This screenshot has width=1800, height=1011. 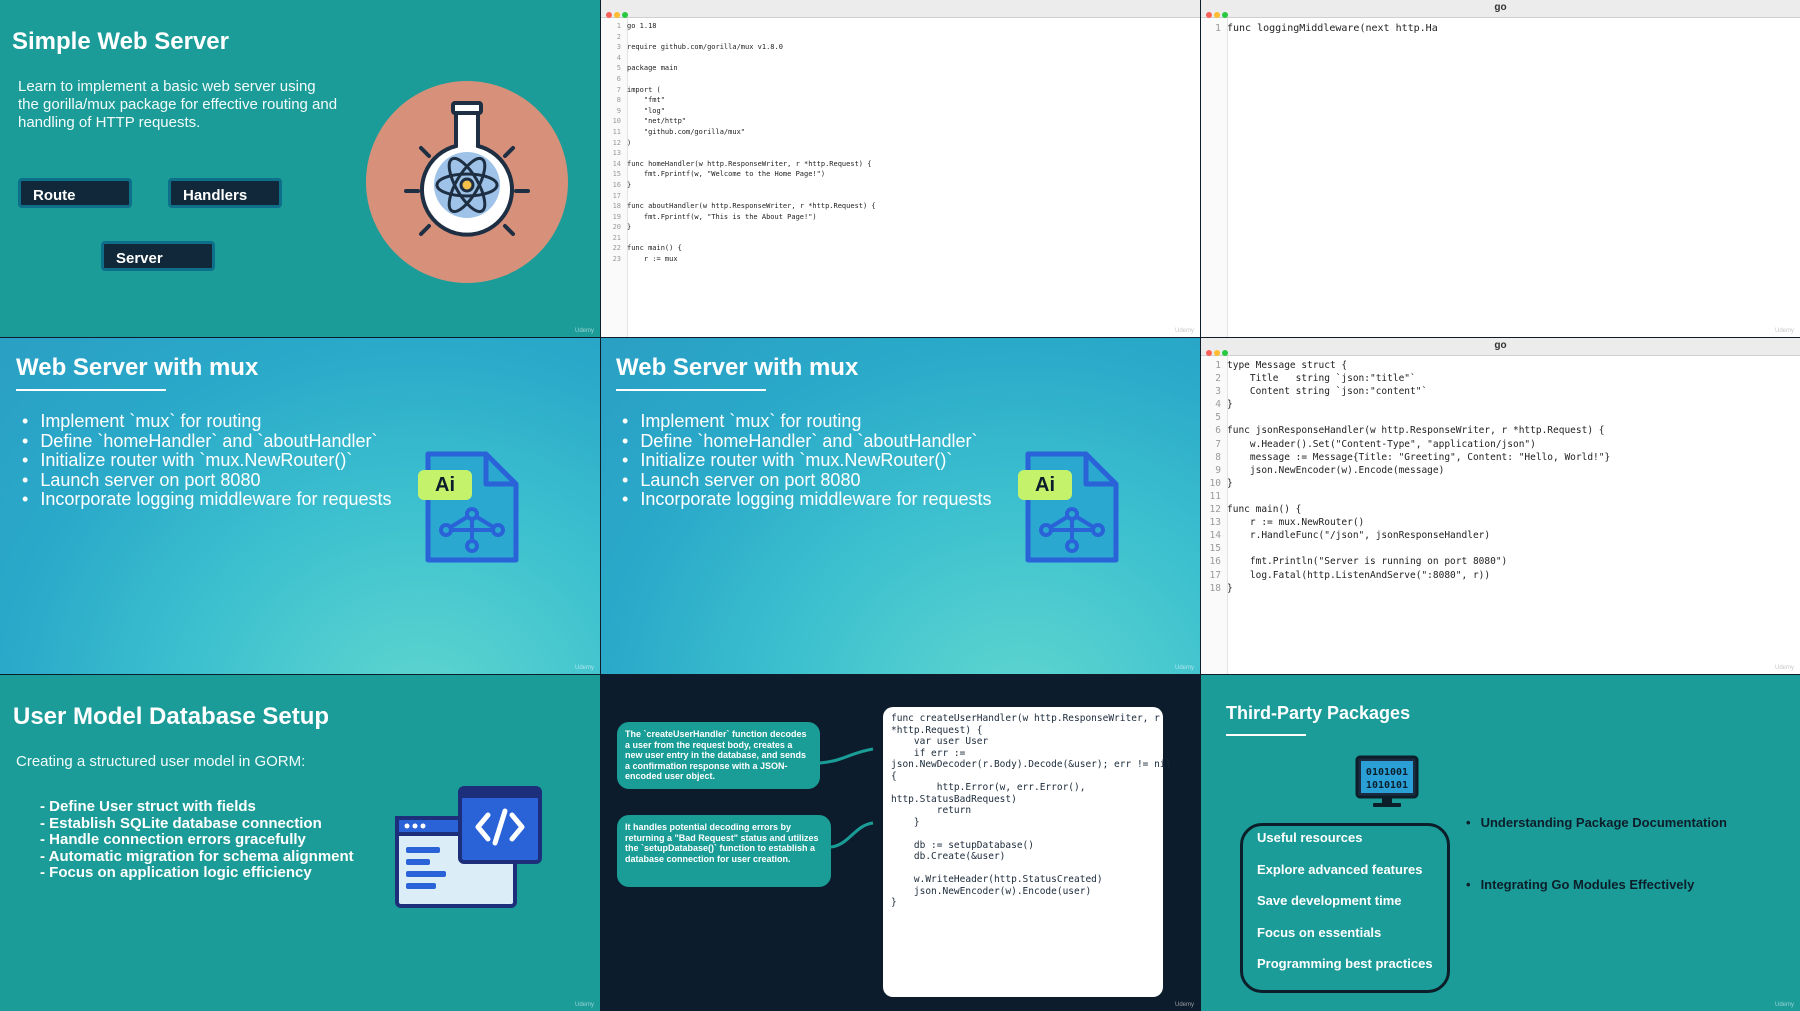 I want to click on code-line: 6, so click(x=900, y=79).